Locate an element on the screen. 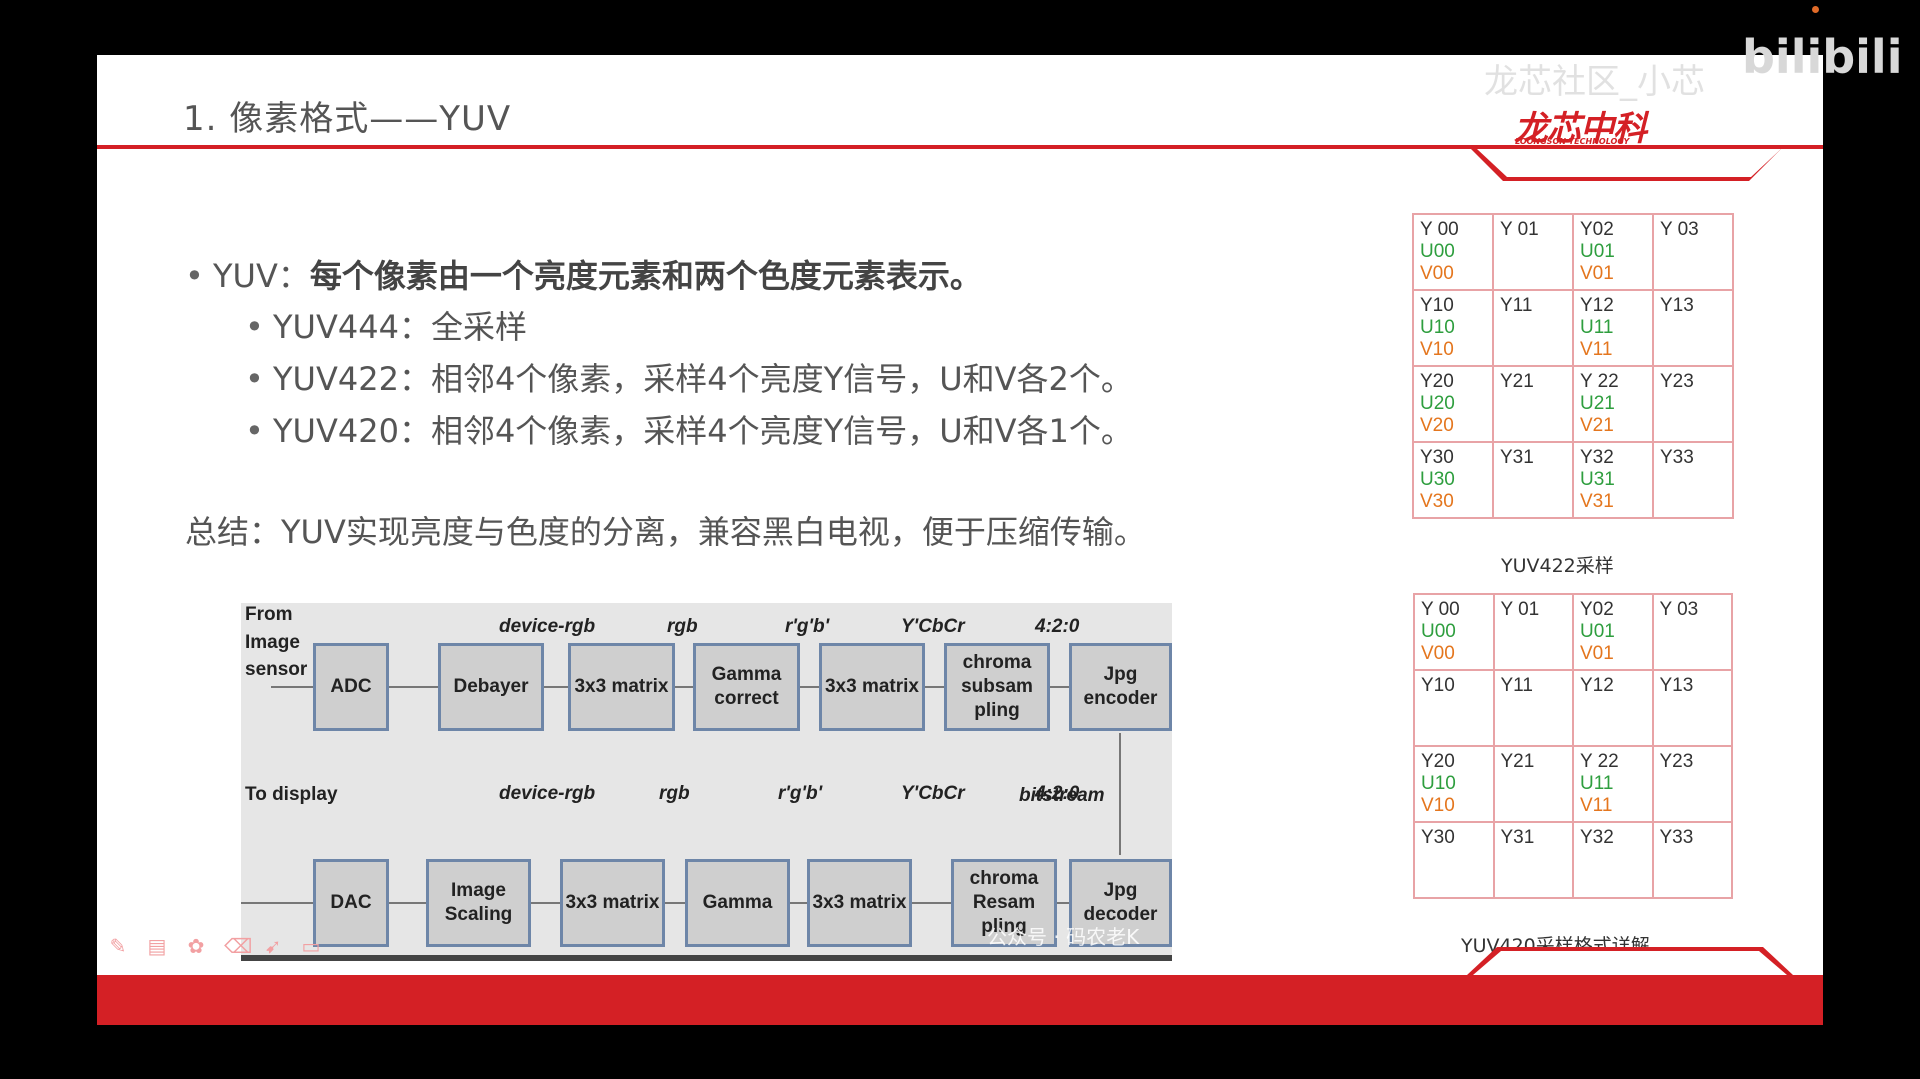  sub-bullet-text: YUV444：全采样 is located at coordinates (400, 327).